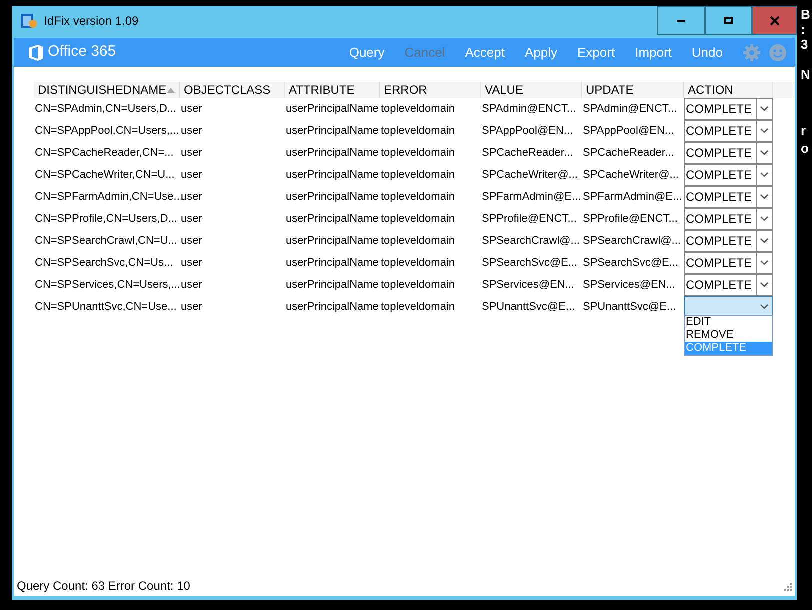  I want to click on column-header: OBJECTCLASS, so click(232, 90).